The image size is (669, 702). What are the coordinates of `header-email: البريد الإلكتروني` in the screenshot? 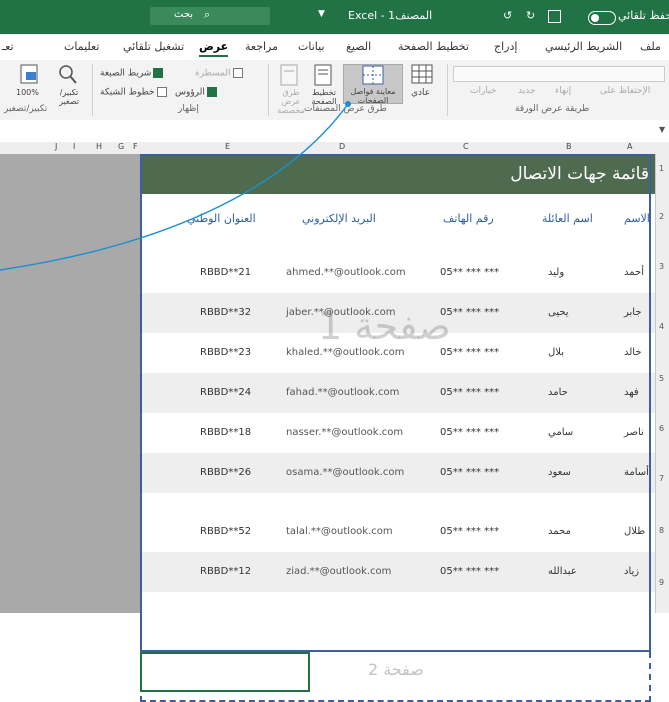 It's located at (339, 218).